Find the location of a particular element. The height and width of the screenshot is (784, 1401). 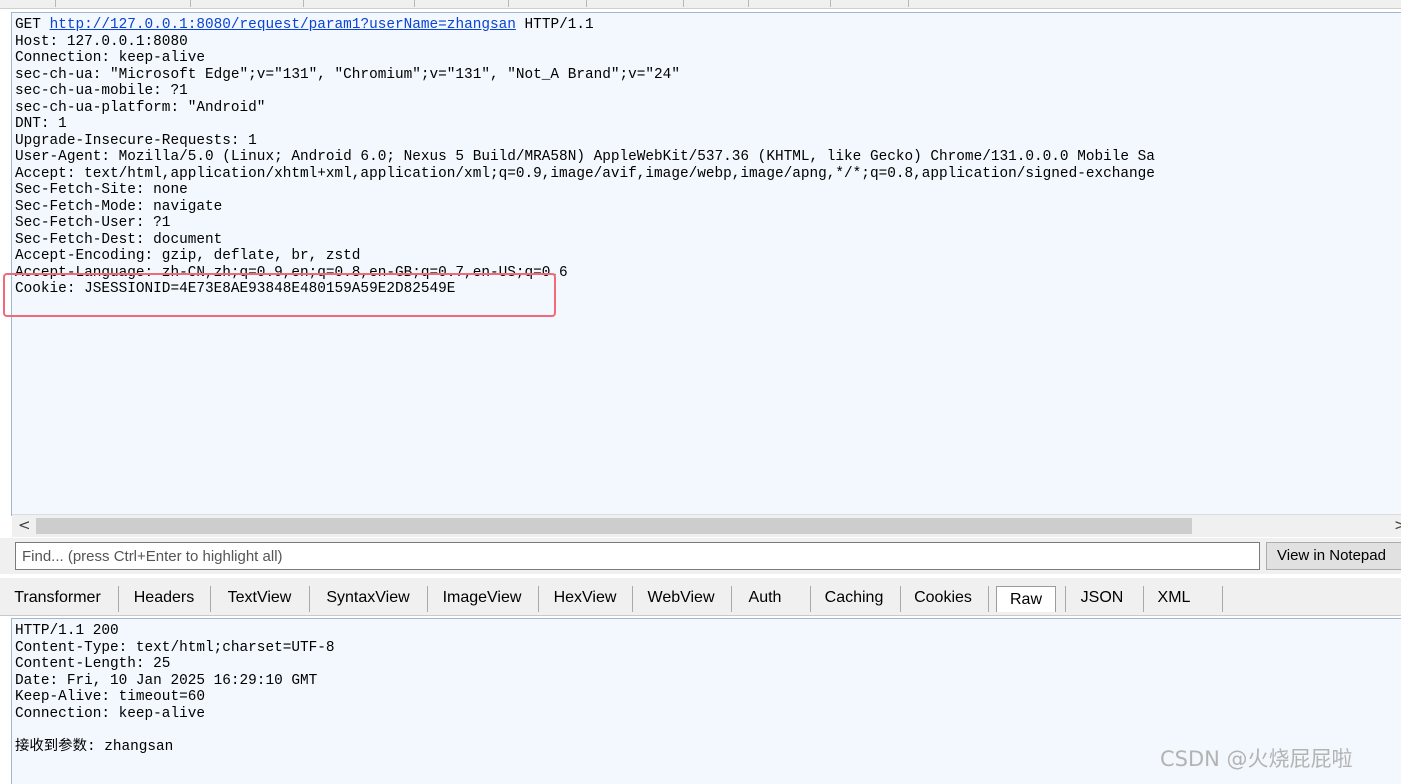

horizontal-scrollbar: < > is located at coordinates (706, 525).